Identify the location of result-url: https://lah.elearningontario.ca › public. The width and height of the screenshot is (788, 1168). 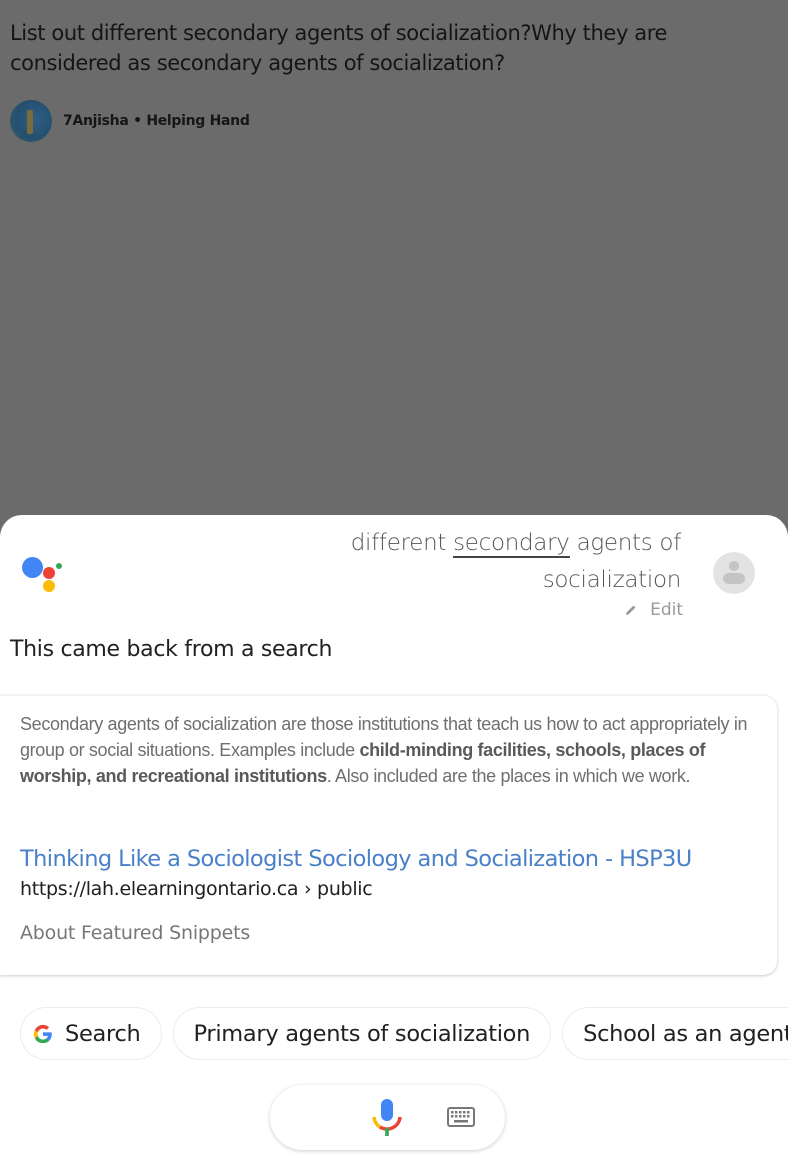
(196, 889).